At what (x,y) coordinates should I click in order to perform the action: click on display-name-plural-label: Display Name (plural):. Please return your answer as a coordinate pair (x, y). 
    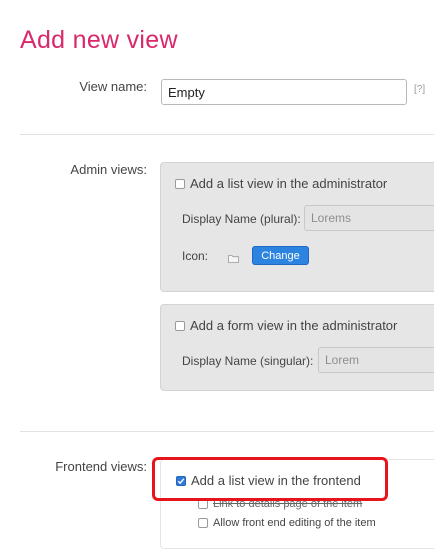
    Looking at the image, I should click on (241, 219).